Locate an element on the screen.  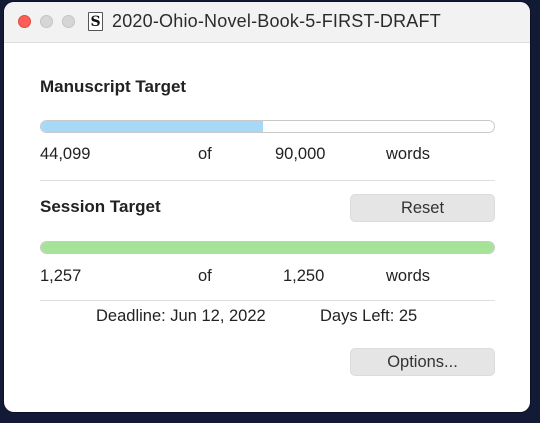
manuscript-target-count: 90,000 is located at coordinates (300, 154).